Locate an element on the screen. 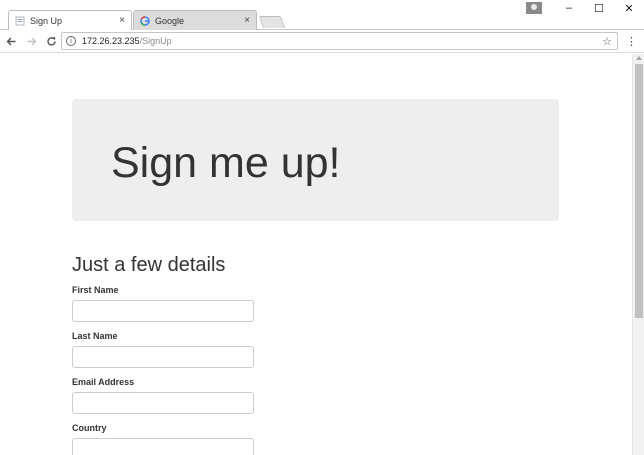 This screenshot has height=455, width=644. url-host: 172.26.23.235 is located at coordinates (111, 41).